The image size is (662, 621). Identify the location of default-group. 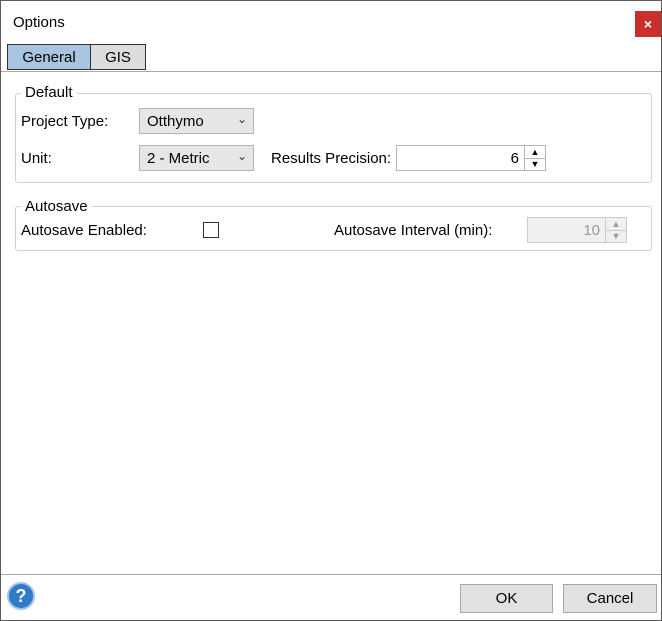
(333, 138).